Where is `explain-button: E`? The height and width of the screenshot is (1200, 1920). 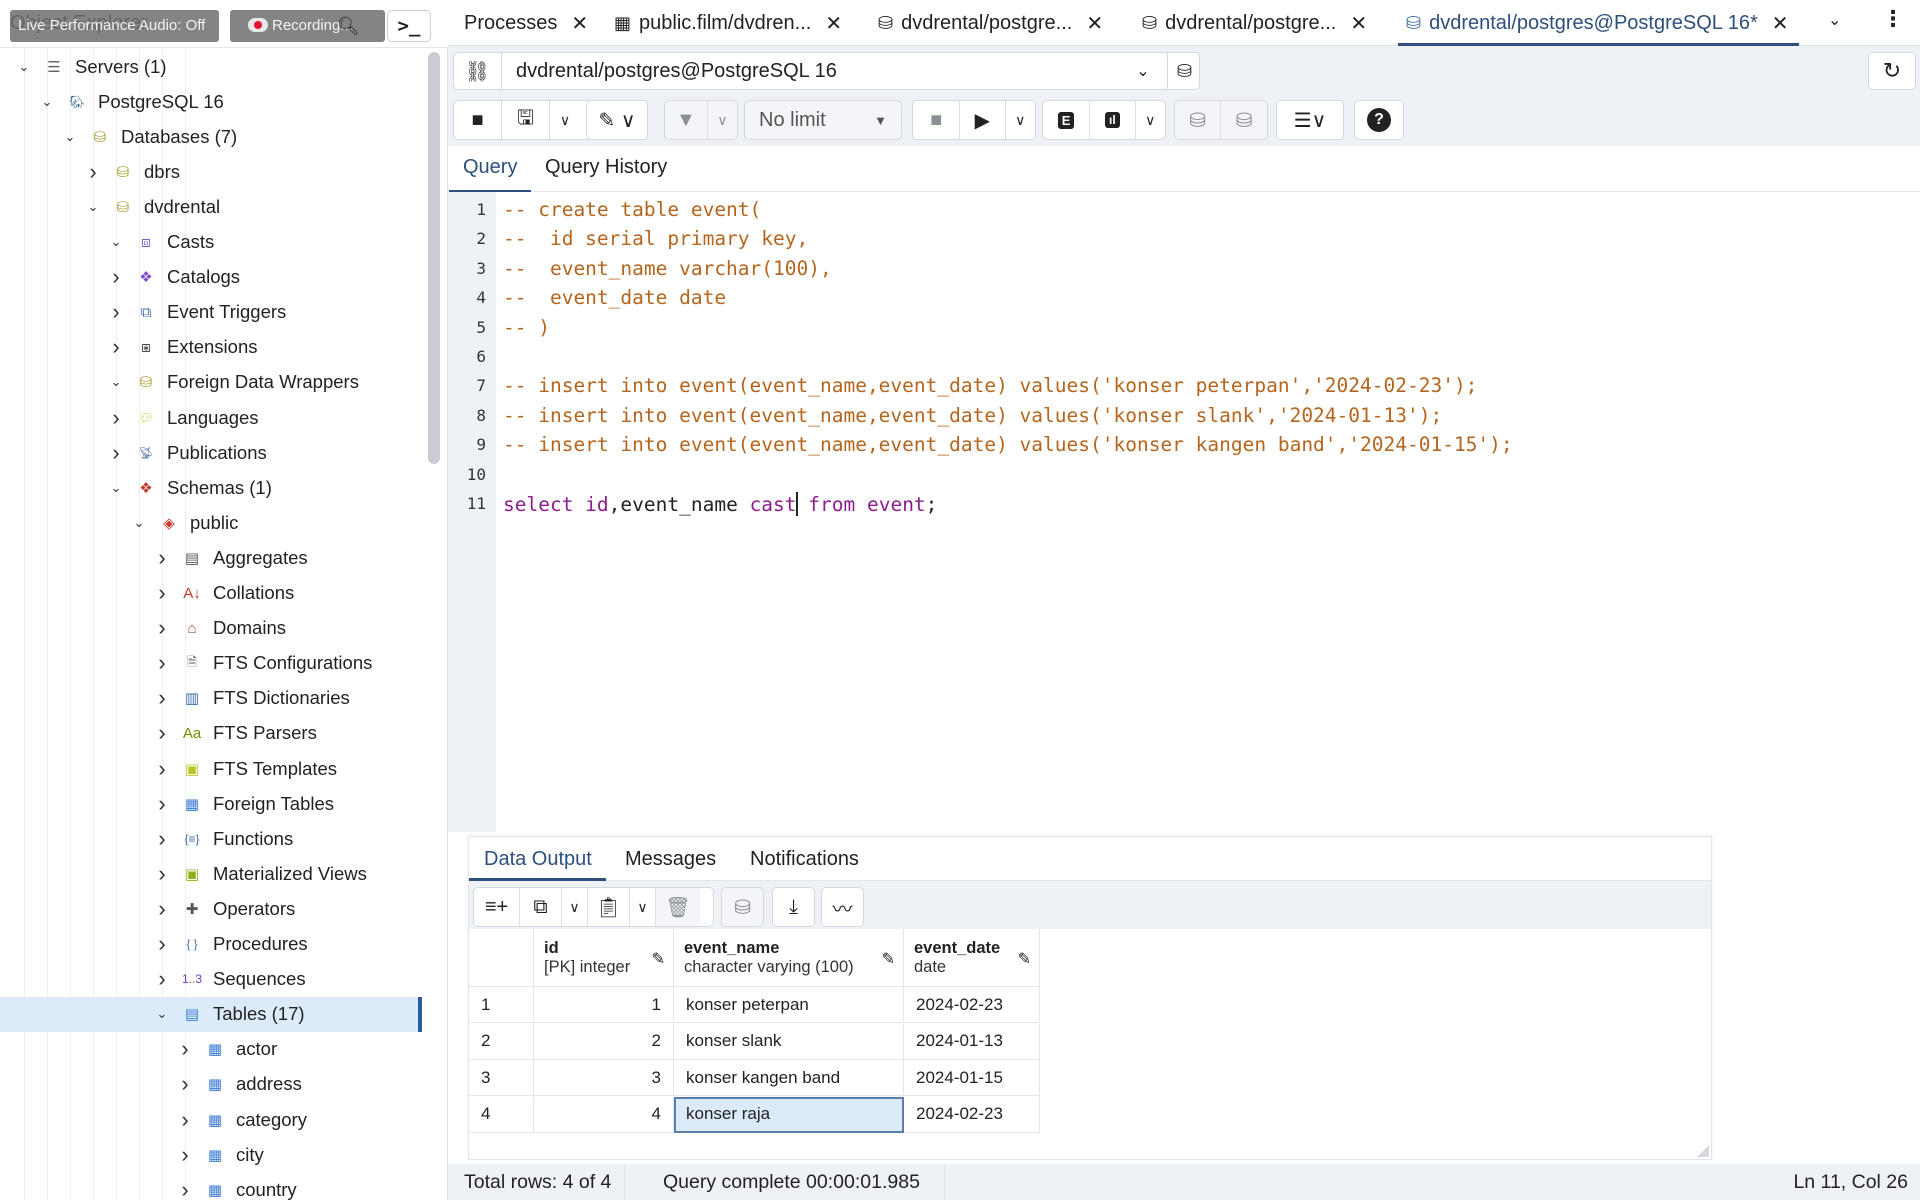 explain-button: E is located at coordinates (1067, 120).